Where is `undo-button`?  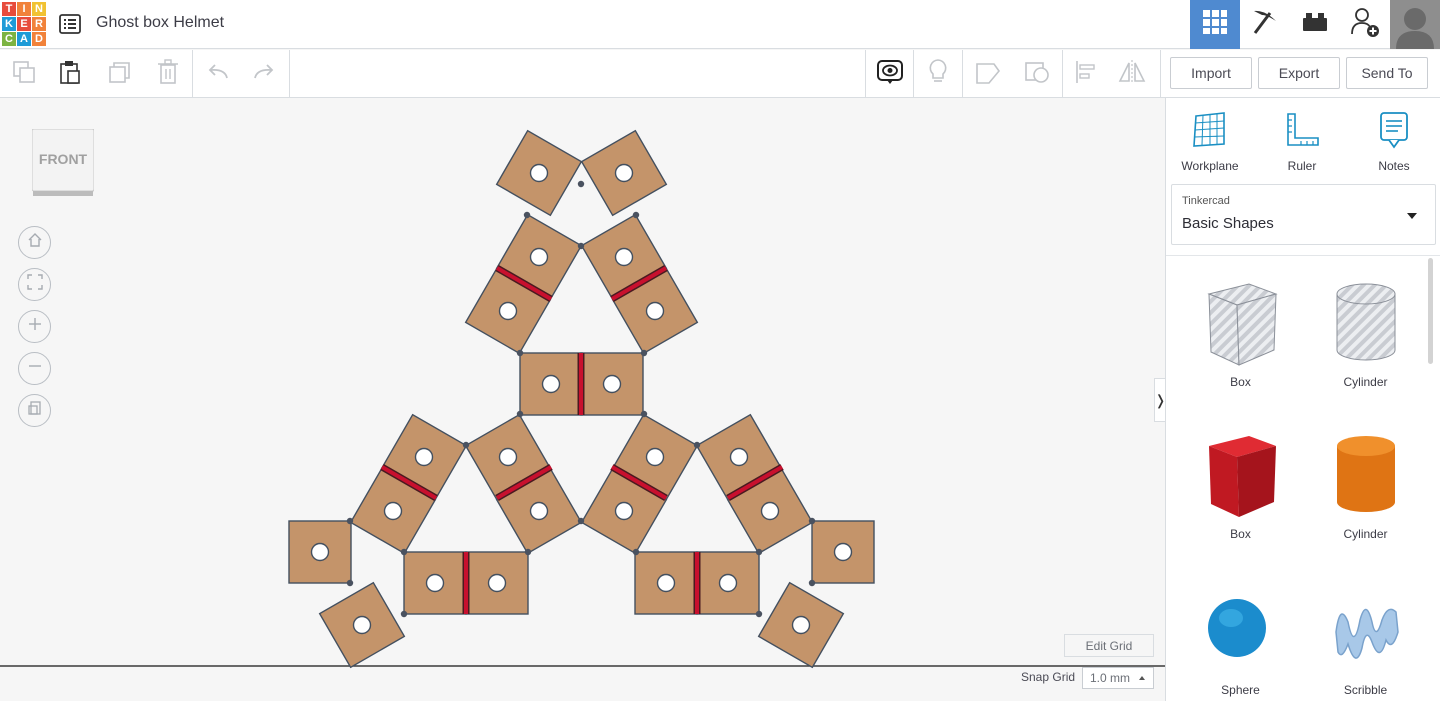
undo-button is located at coordinates (218, 74).